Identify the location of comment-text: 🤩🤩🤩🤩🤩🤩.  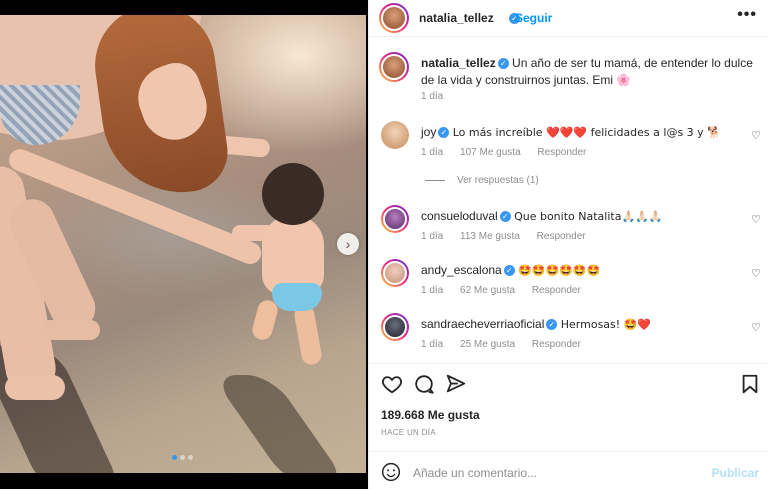
(559, 270).